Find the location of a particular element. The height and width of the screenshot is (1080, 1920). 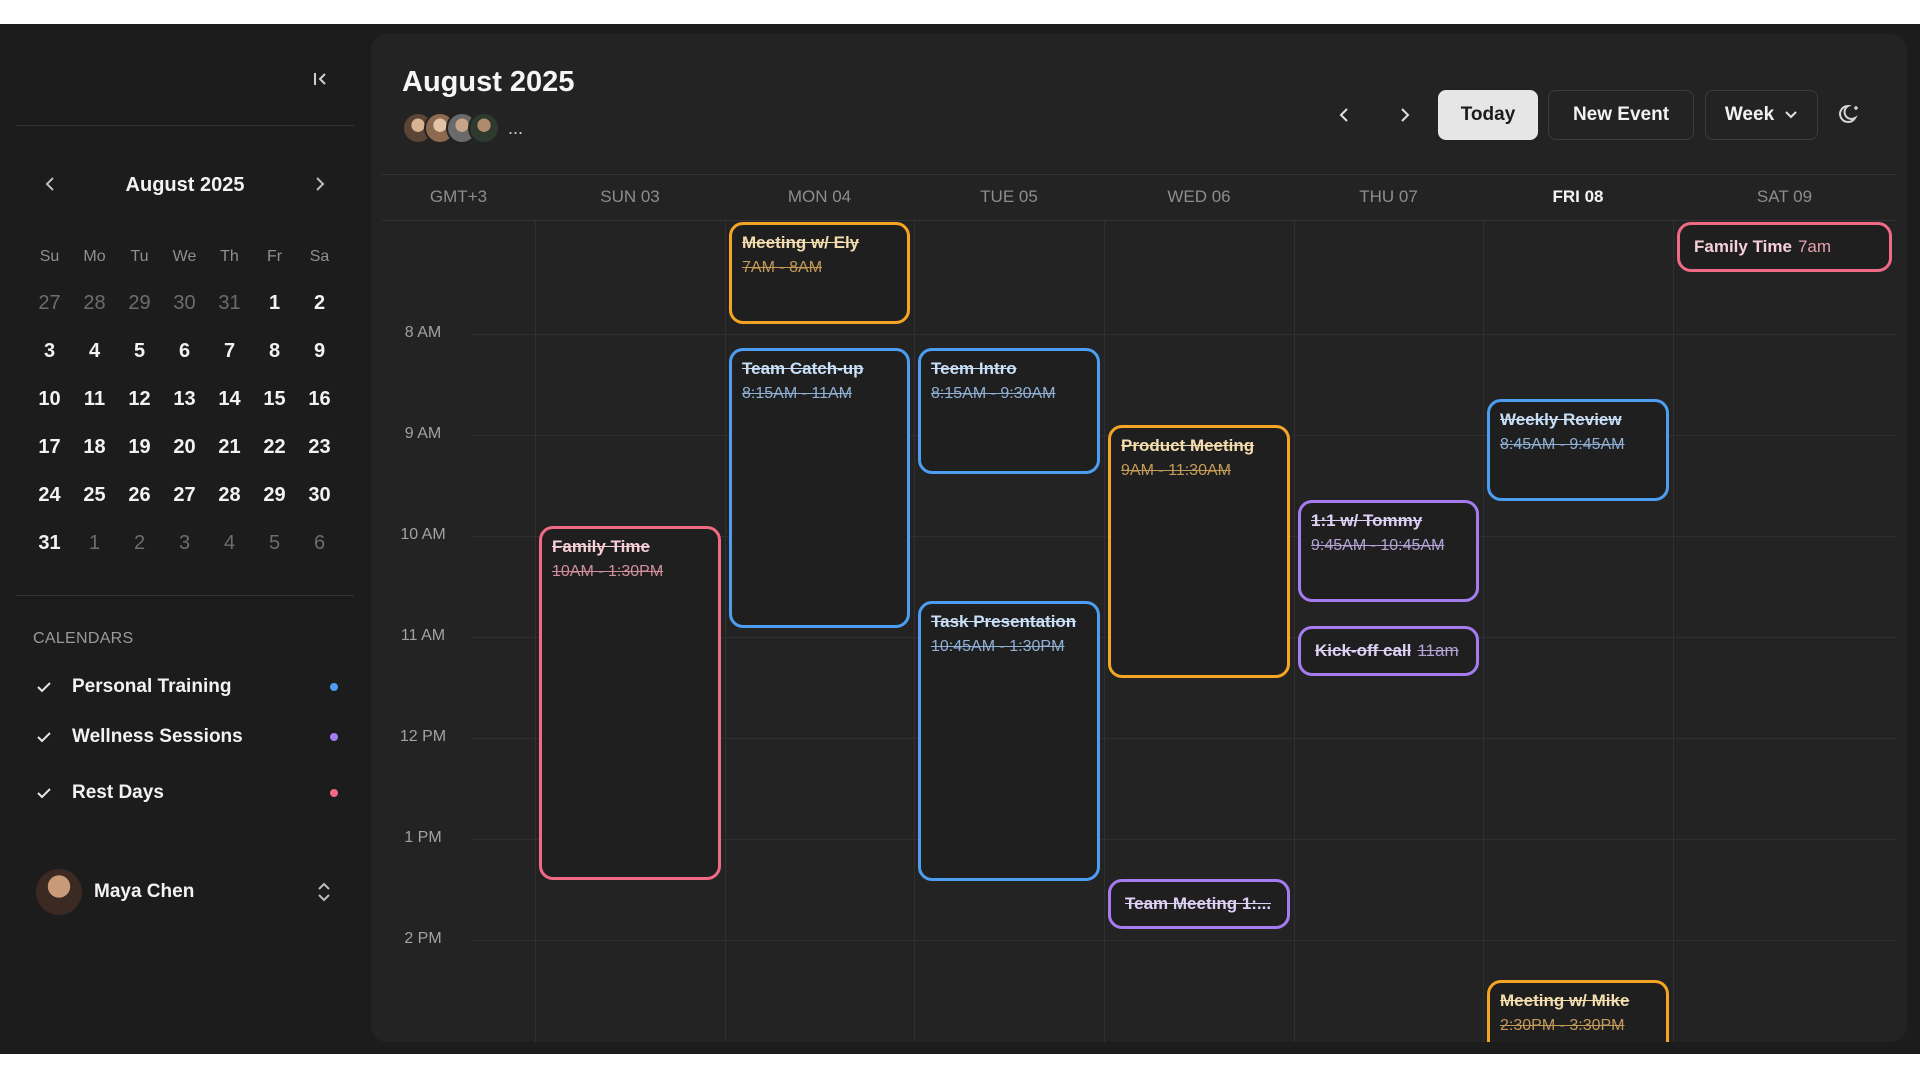

day-number: 6 is located at coordinates (319, 542).